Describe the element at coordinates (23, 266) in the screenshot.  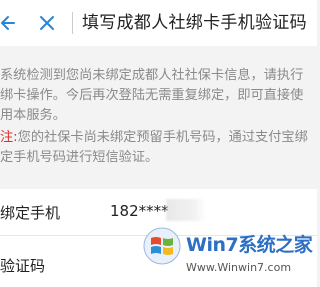
I see `code-label: 验证码` at that location.